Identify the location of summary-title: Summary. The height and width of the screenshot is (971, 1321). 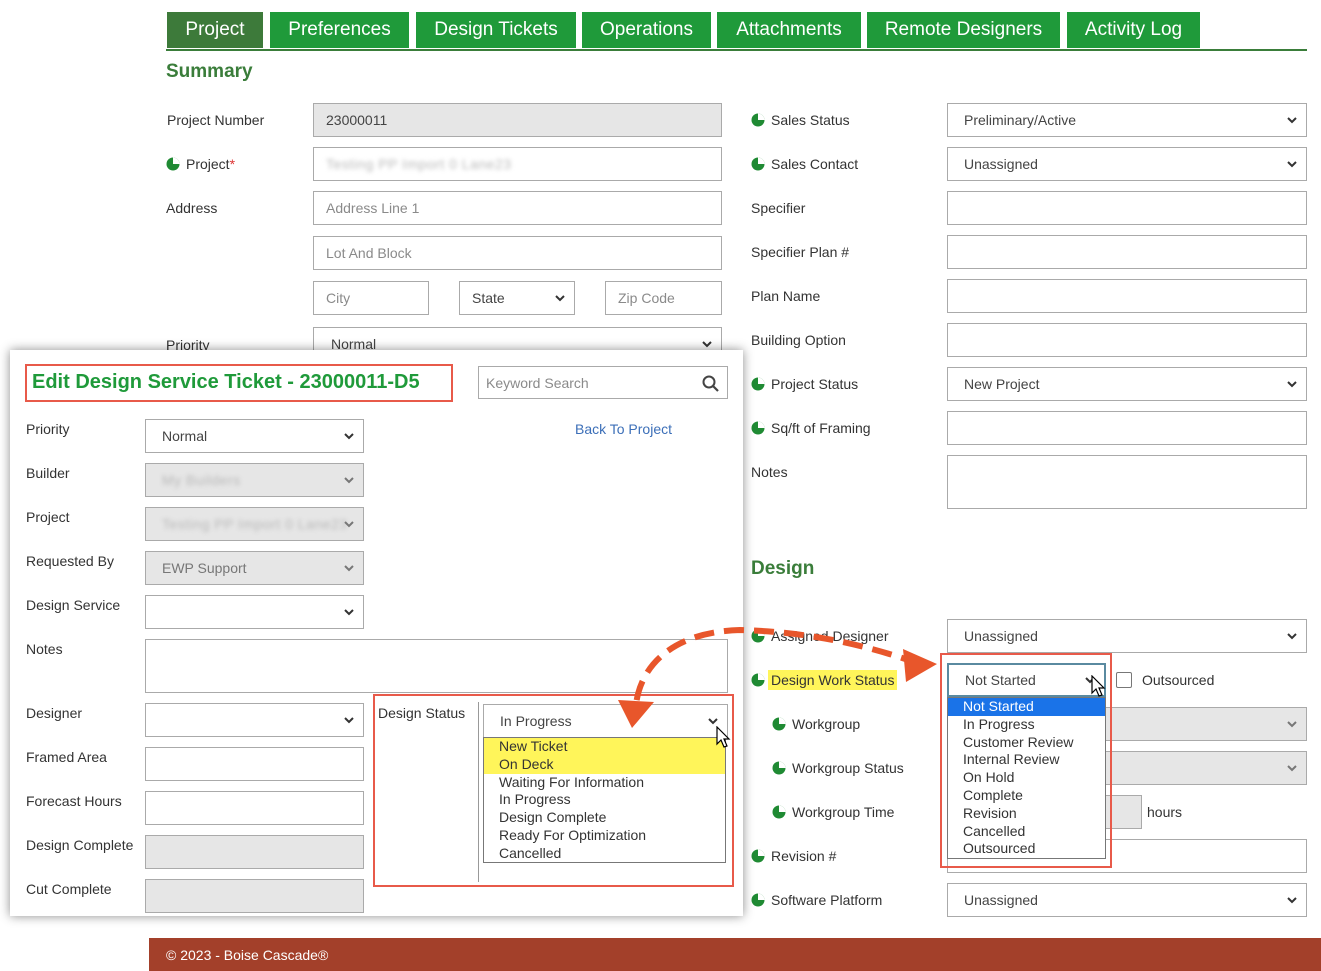
(209, 71).